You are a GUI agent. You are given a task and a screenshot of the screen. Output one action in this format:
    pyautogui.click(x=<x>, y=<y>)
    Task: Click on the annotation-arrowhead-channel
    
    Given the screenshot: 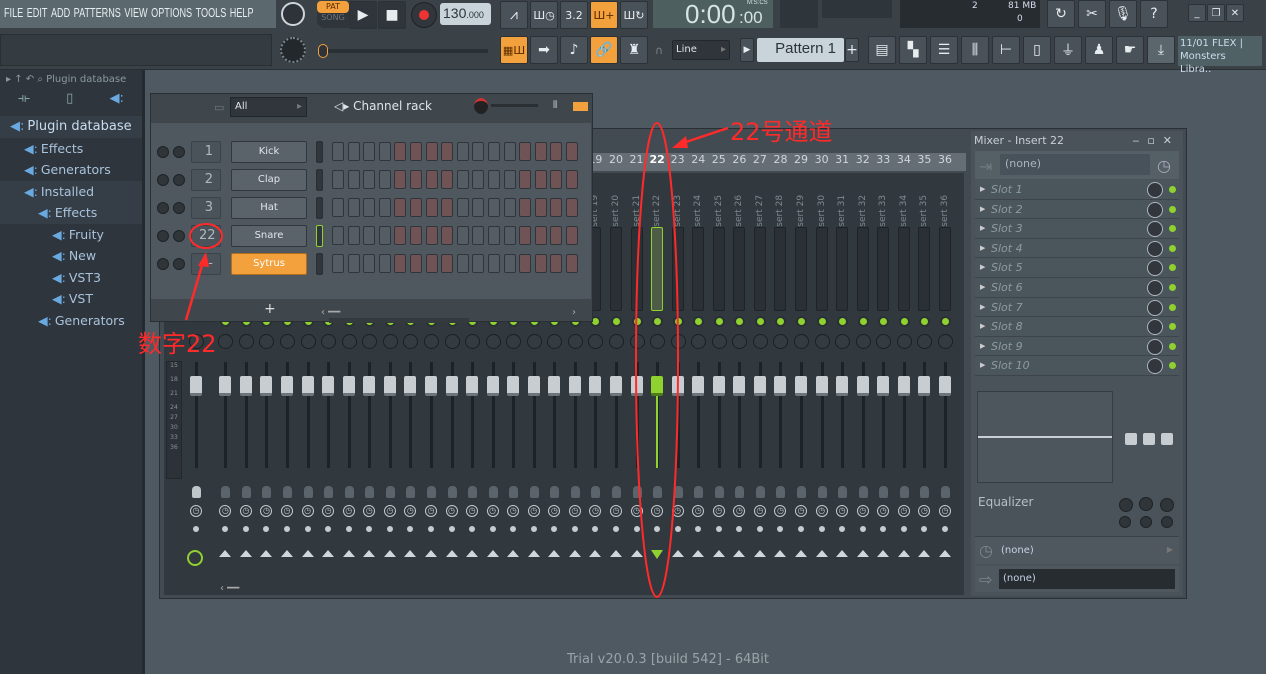 What is the action you would take?
    pyautogui.click(x=680, y=142)
    